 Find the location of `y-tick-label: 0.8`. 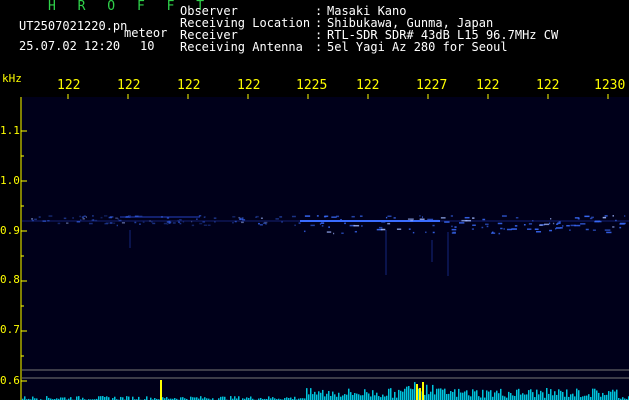

y-tick-label: 0.8 is located at coordinates (10, 279).